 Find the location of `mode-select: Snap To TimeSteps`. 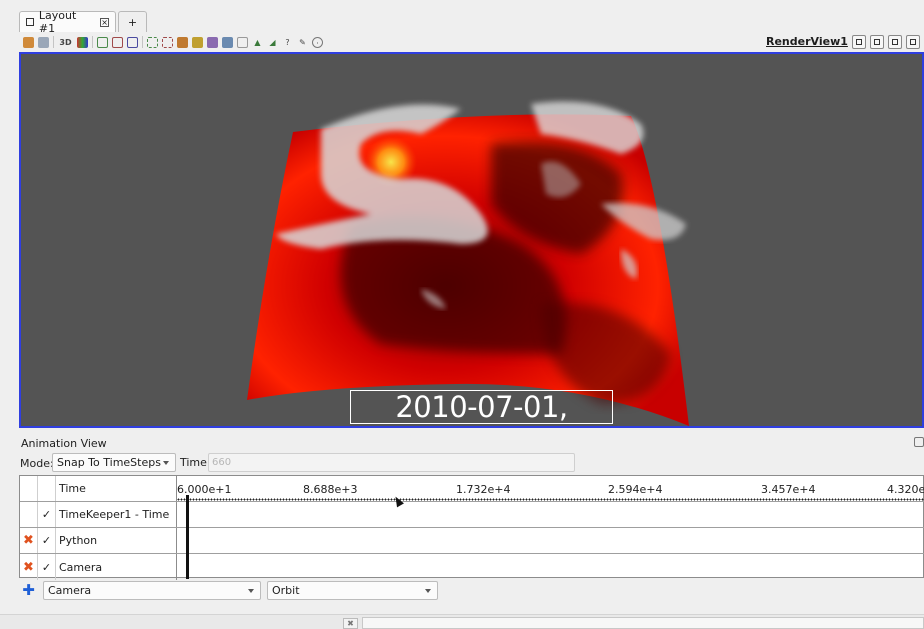

mode-select: Snap To TimeSteps is located at coordinates (114, 462).